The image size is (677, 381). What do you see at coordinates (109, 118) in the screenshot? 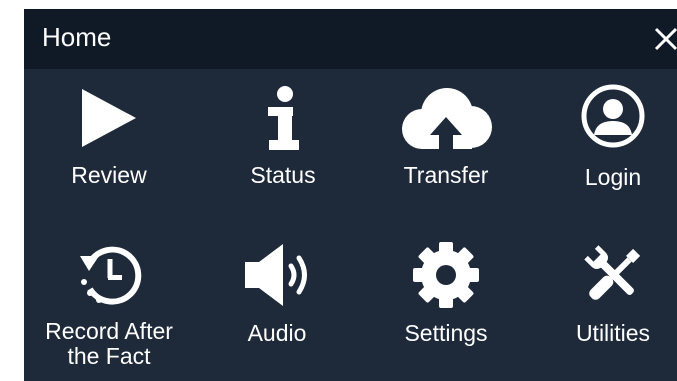
I see `play-icon` at bounding box center [109, 118].